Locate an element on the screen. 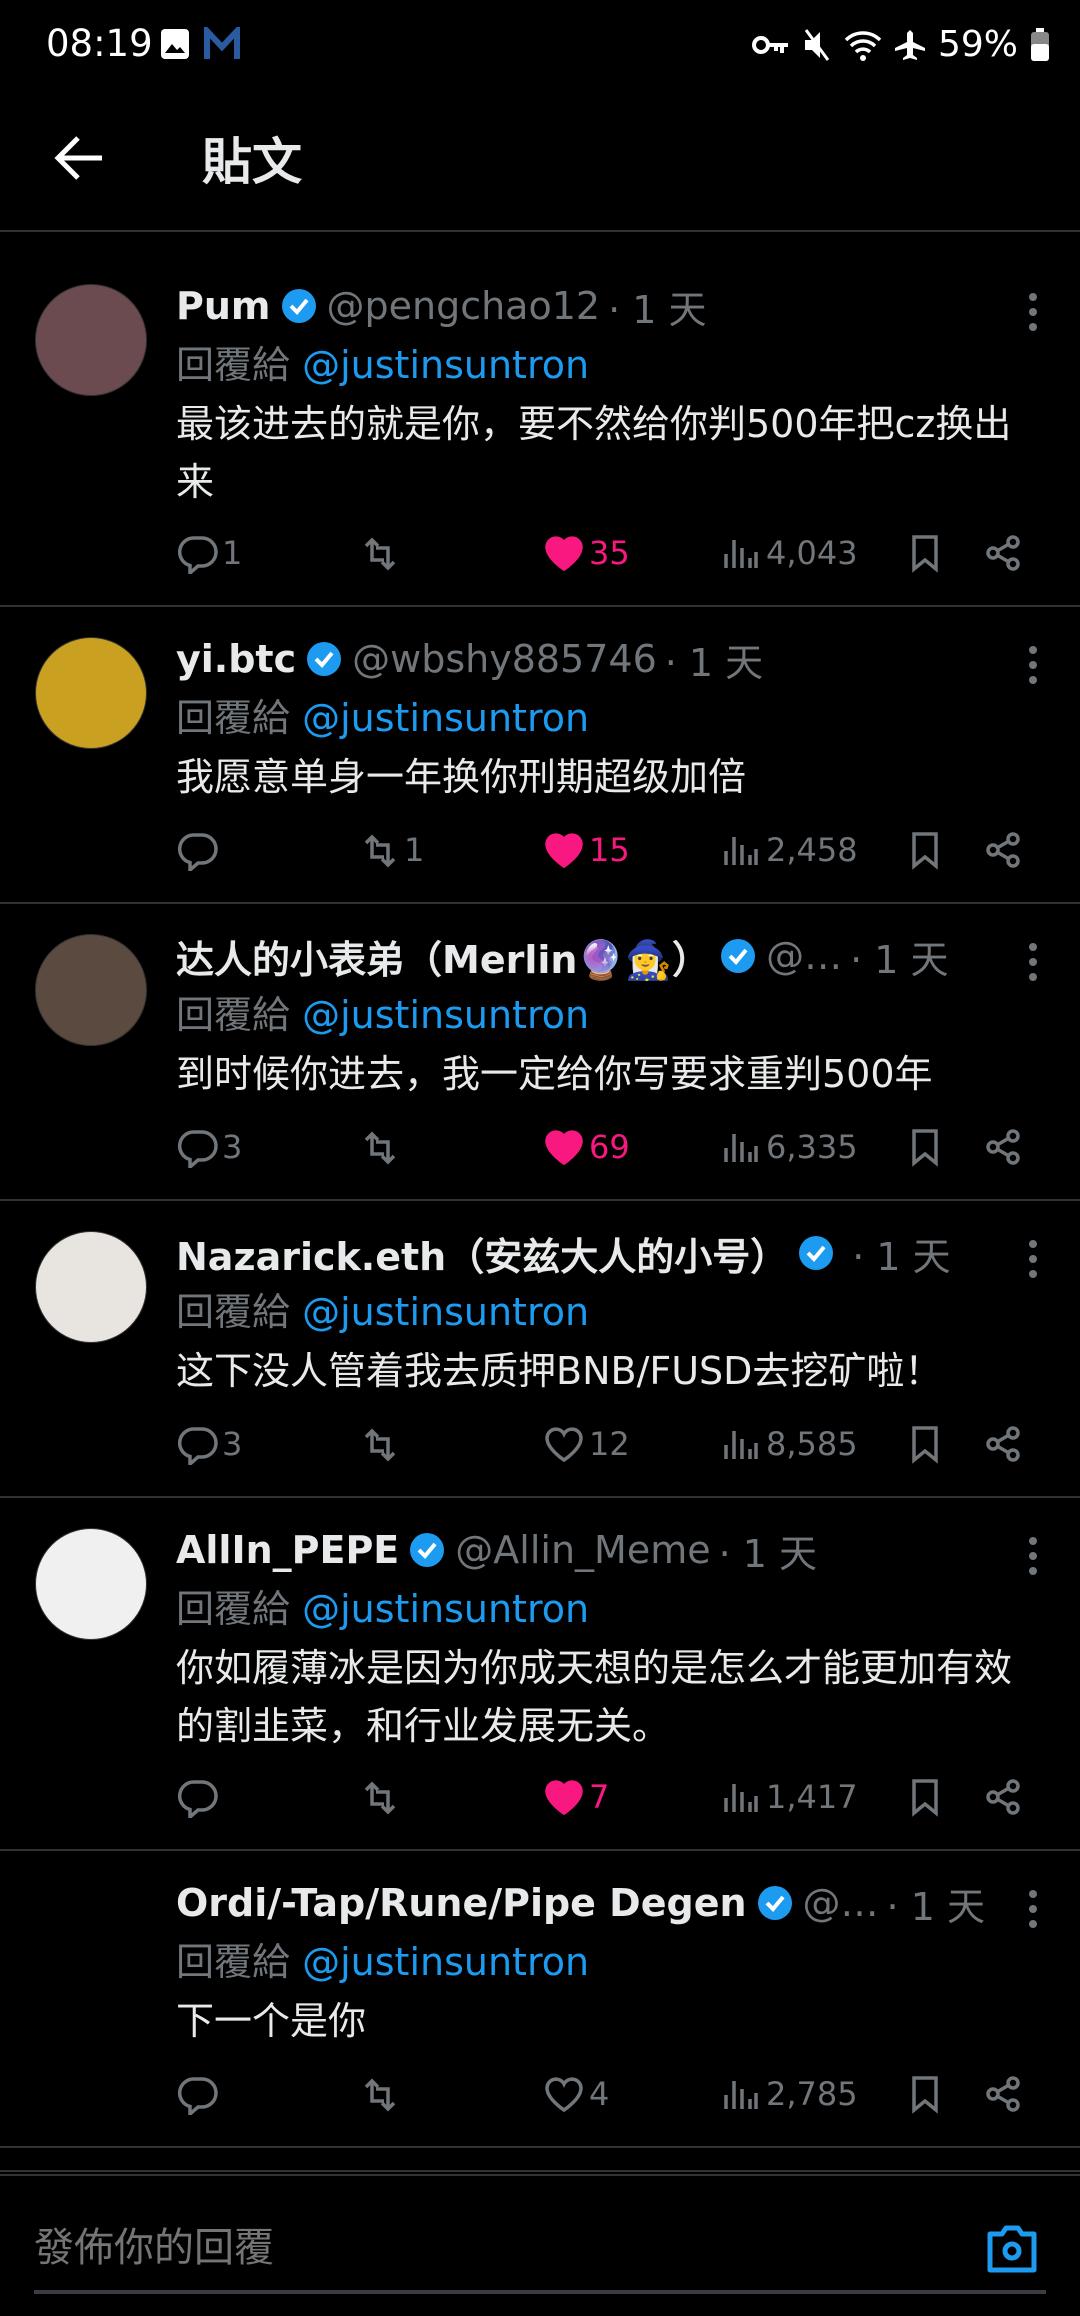 Image resolution: width=1080 pixels, height=2316 pixels. view-count: 8,585 is located at coordinates (812, 1444).